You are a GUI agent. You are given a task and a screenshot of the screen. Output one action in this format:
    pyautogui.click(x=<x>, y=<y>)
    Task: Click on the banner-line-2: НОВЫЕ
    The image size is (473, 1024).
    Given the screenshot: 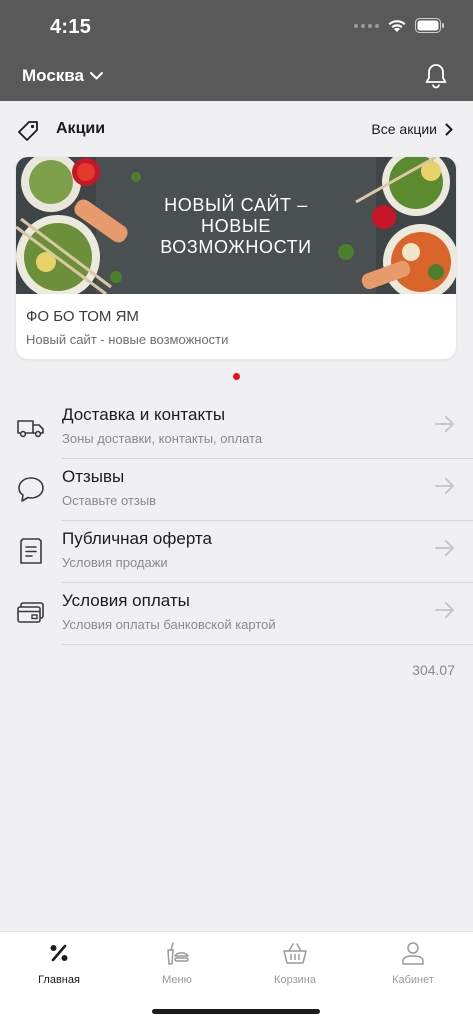 What is the action you would take?
    pyautogui.click(x=236, y=226)
    